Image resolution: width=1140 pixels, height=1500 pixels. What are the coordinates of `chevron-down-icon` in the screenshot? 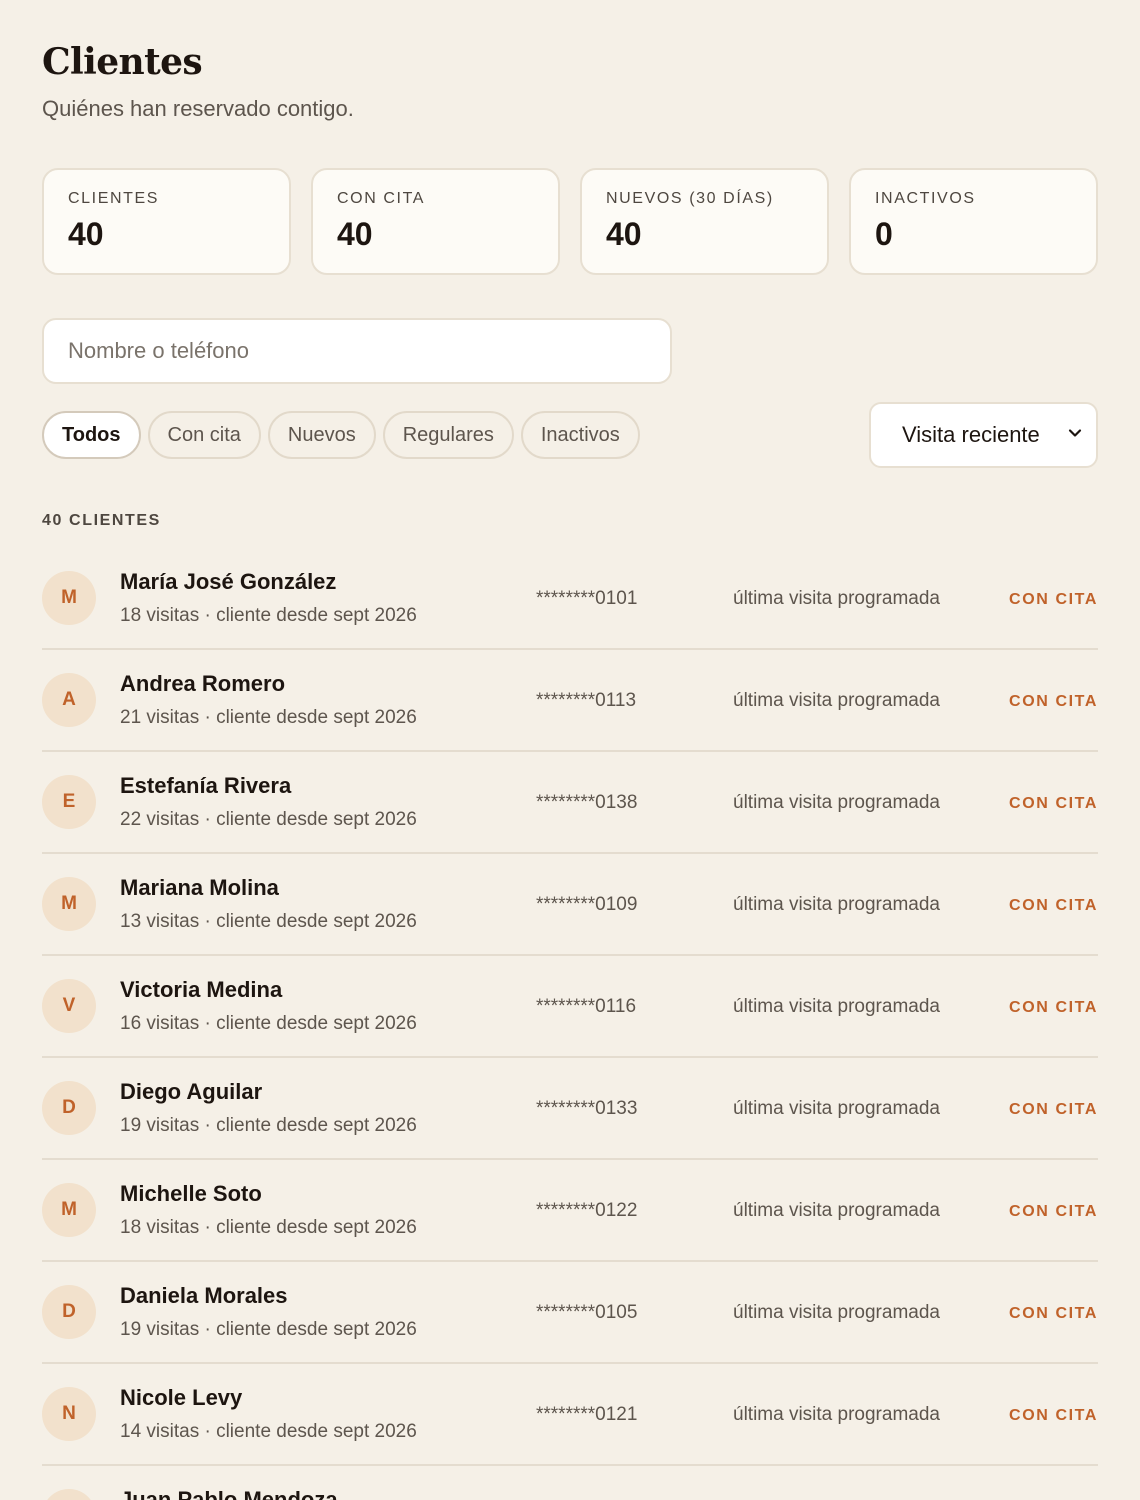 It's located at (1075, 435).